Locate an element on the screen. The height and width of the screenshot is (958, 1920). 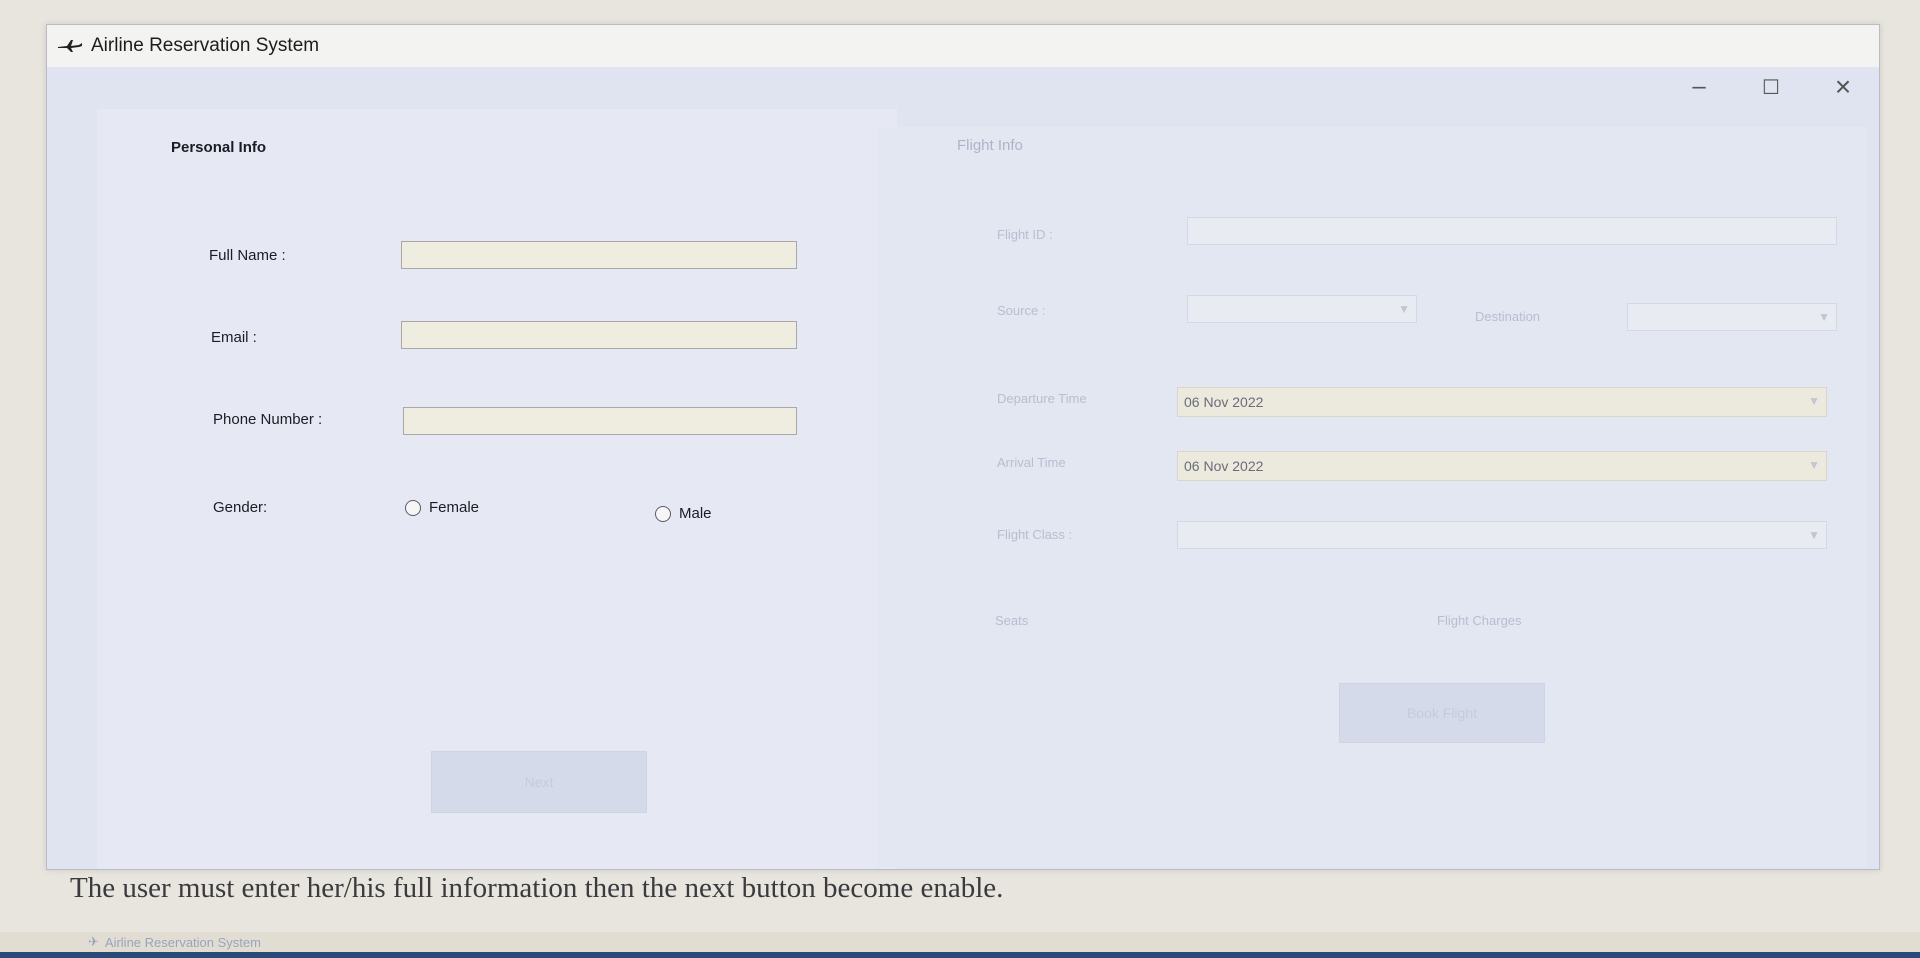
source-label: Source : is located at coordinates (1021, 310).